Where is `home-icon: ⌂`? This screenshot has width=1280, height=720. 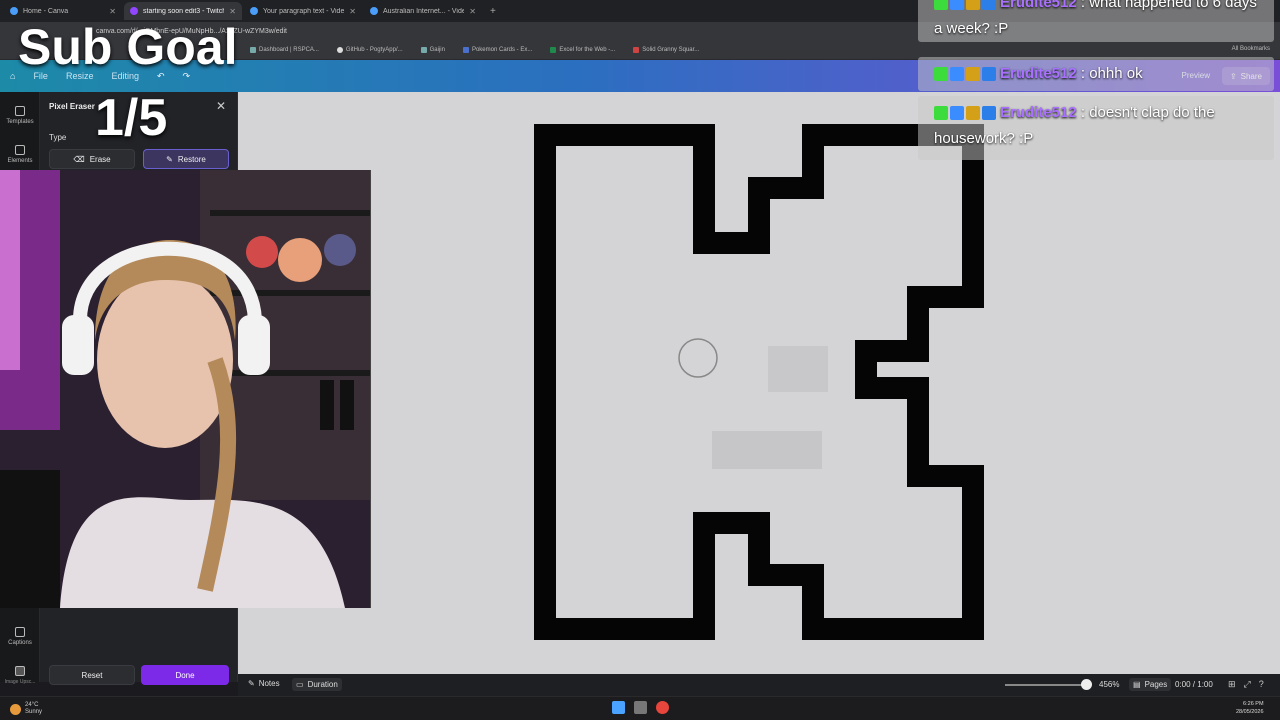 home-icon: ⌂ is located at coordinates (12, 76).